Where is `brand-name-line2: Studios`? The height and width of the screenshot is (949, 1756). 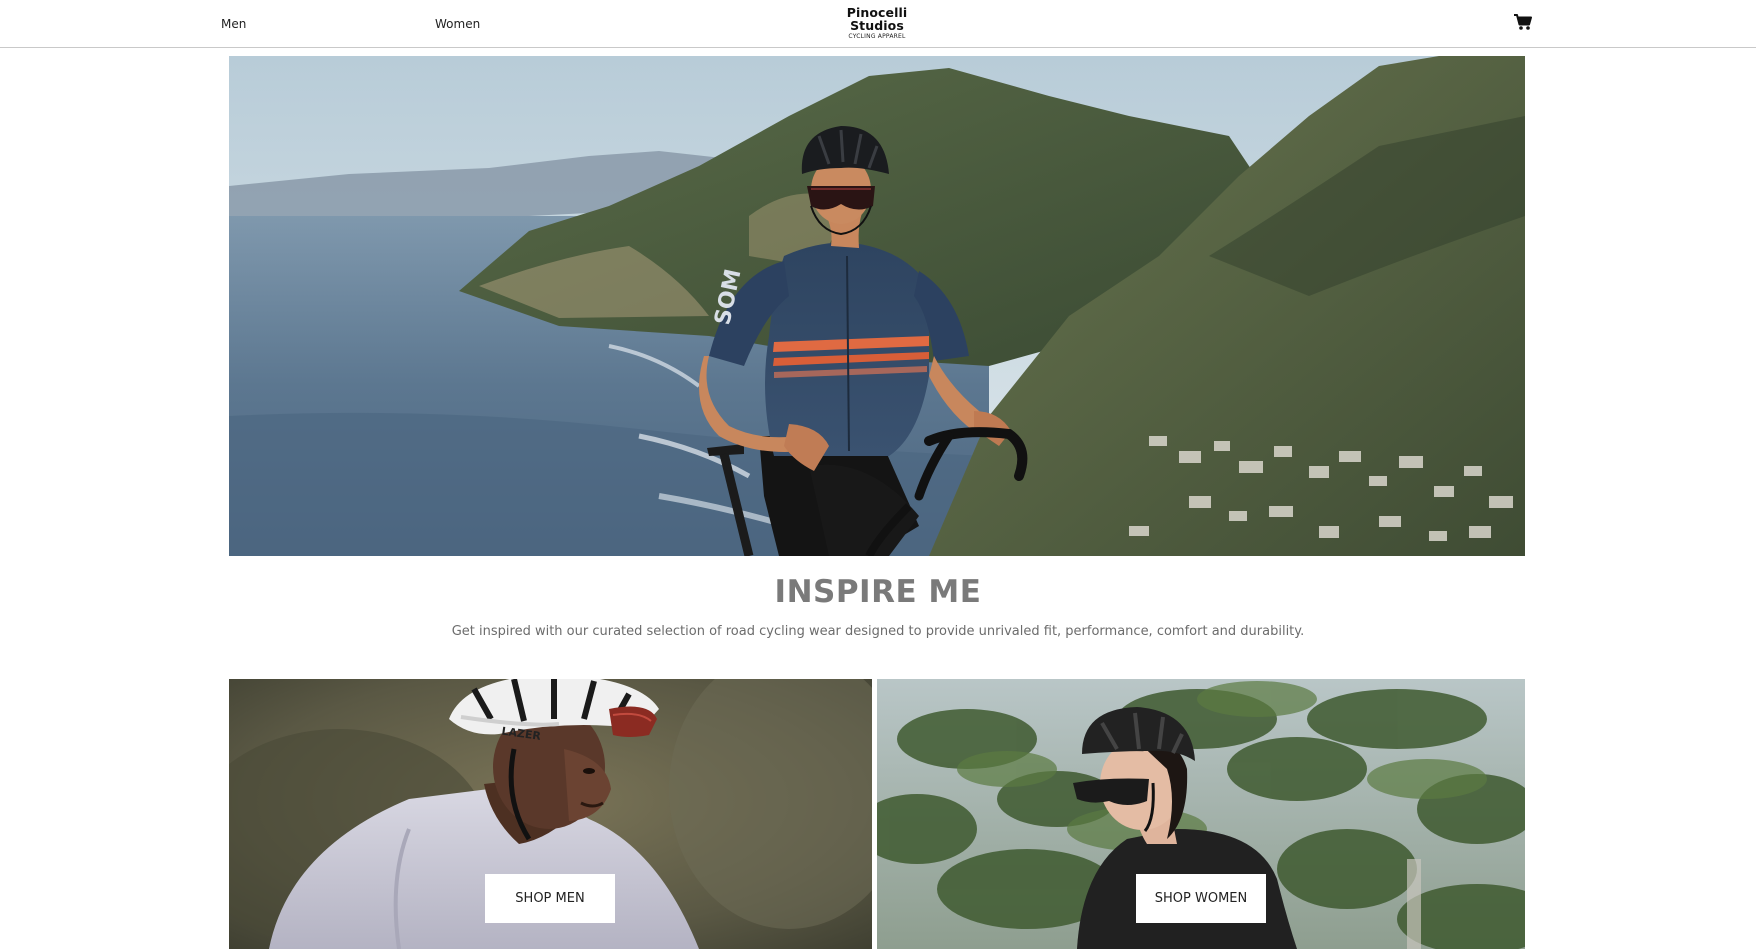 brand-name-line2: Studios is located at coordinates (877, 25).